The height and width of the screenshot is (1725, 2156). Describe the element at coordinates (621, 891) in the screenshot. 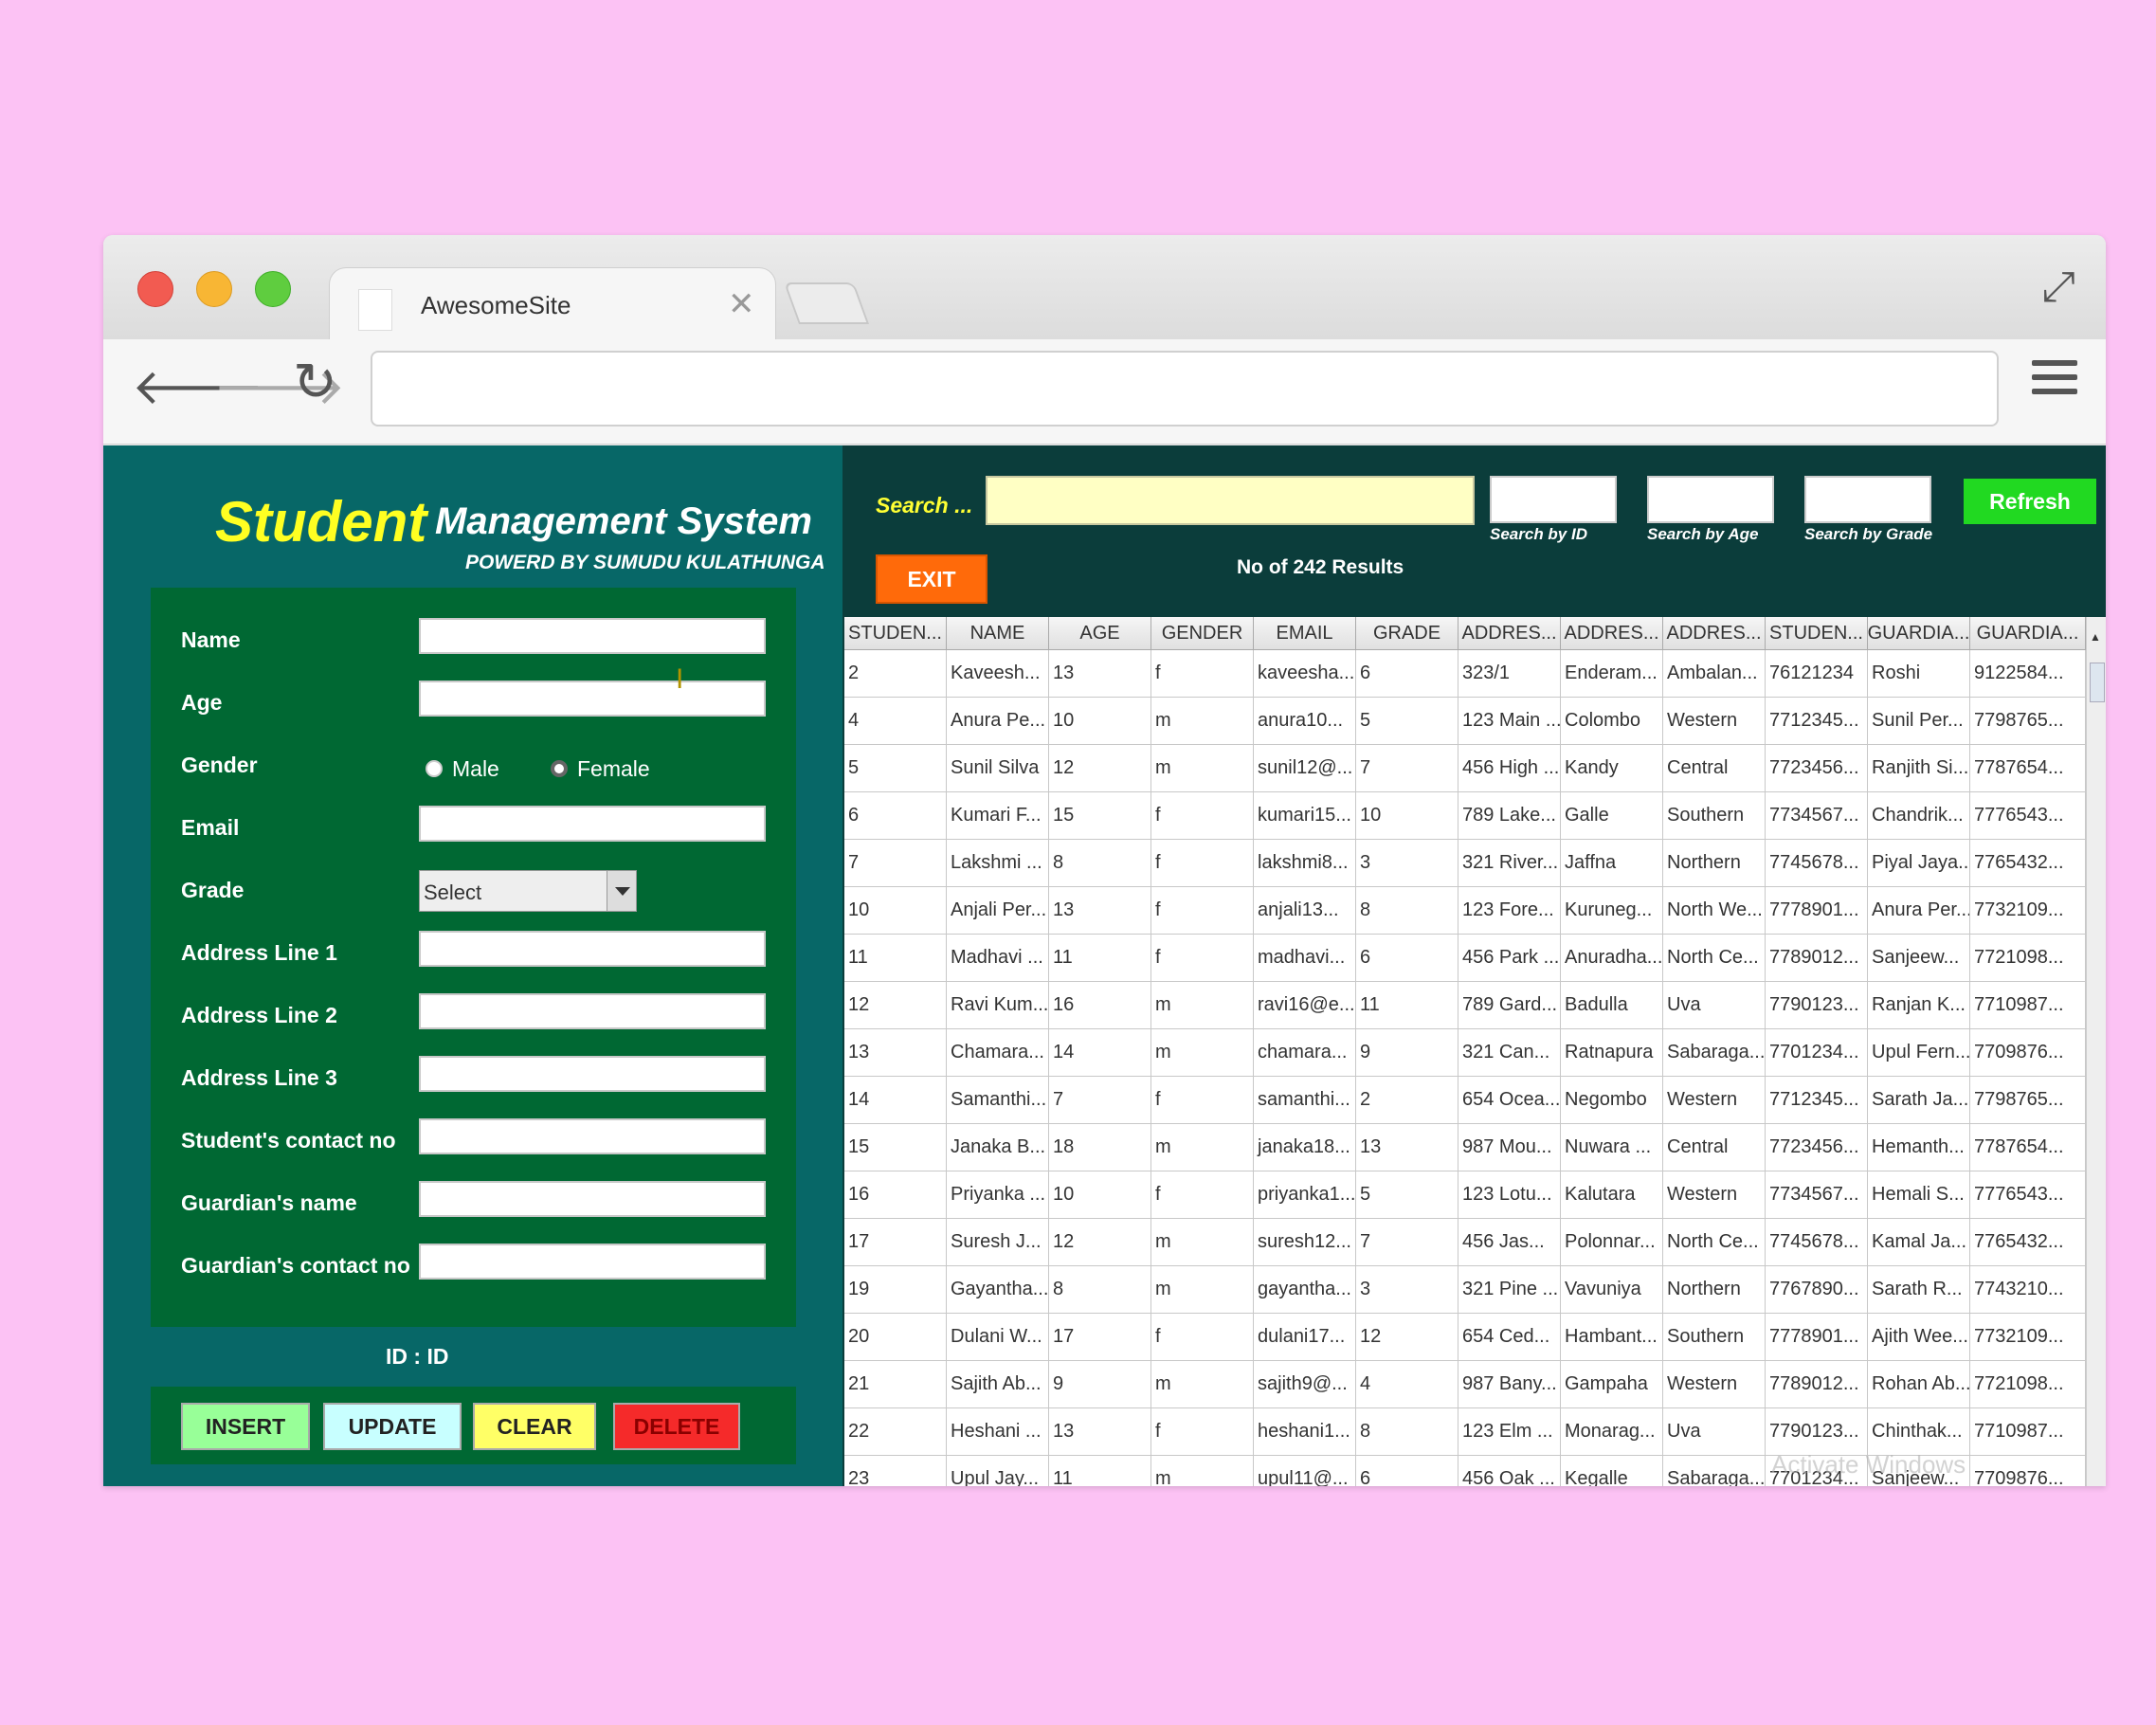

I see `chevron-down-icon` at that location.